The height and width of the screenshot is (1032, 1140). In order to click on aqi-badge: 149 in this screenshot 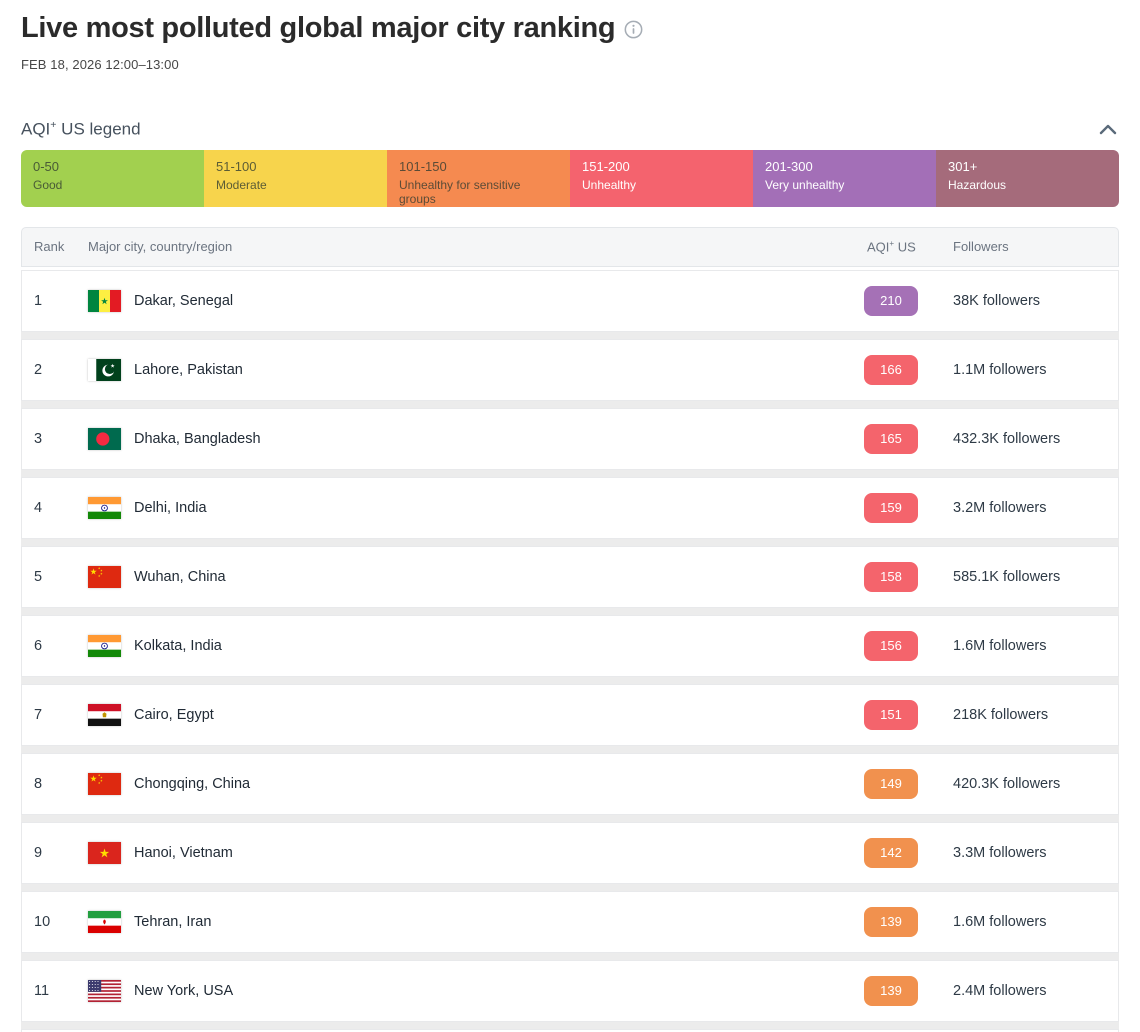, I will do `click(891, 783)`.